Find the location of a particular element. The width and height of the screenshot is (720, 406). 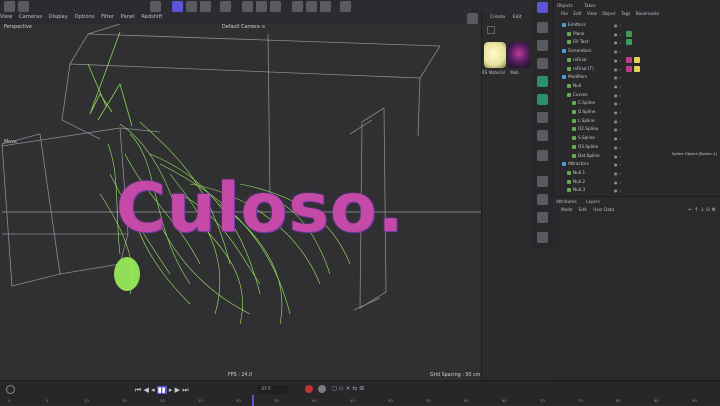

prev-frame-icon: ◂ is located at coordinates (153, 390).